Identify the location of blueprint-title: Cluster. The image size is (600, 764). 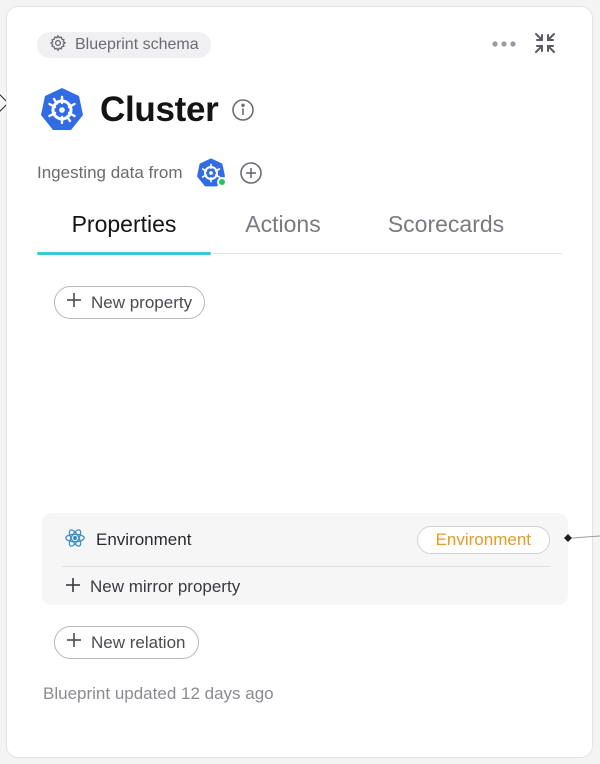
(159, 109).